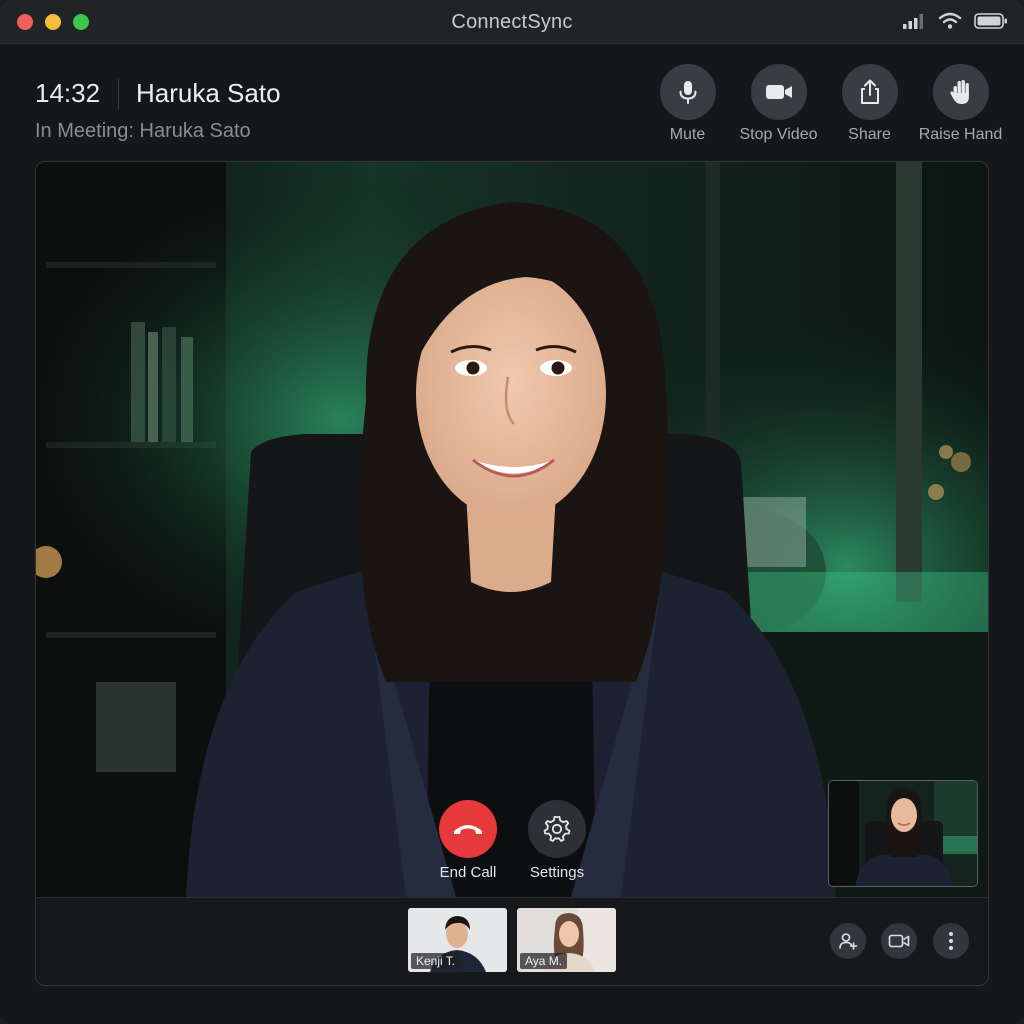 The height and width of the screenshot is (1024, 1024). I want to click on caller-name: Haruka Sato, so click(208, 93).